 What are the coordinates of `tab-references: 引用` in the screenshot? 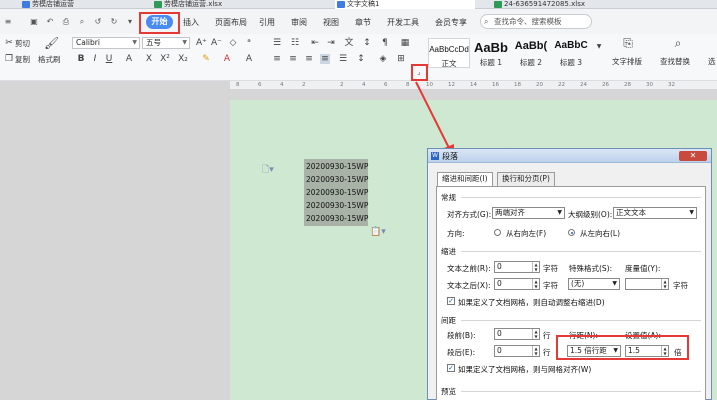 It's located at (267, 22).